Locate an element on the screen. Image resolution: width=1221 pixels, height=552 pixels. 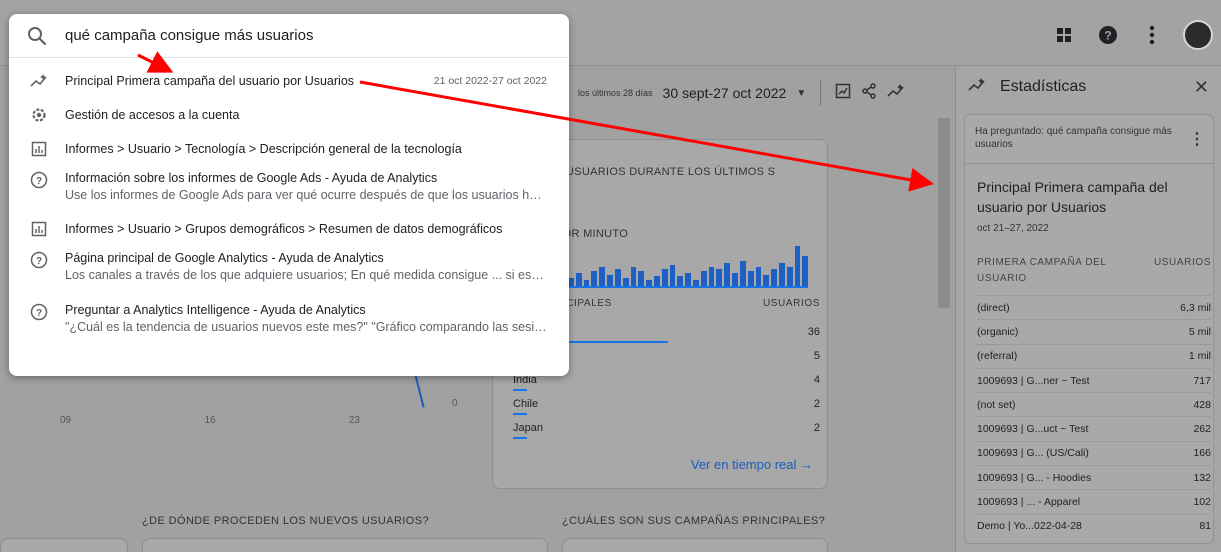
row-value: 132 is located at coordinates (1202, 477).